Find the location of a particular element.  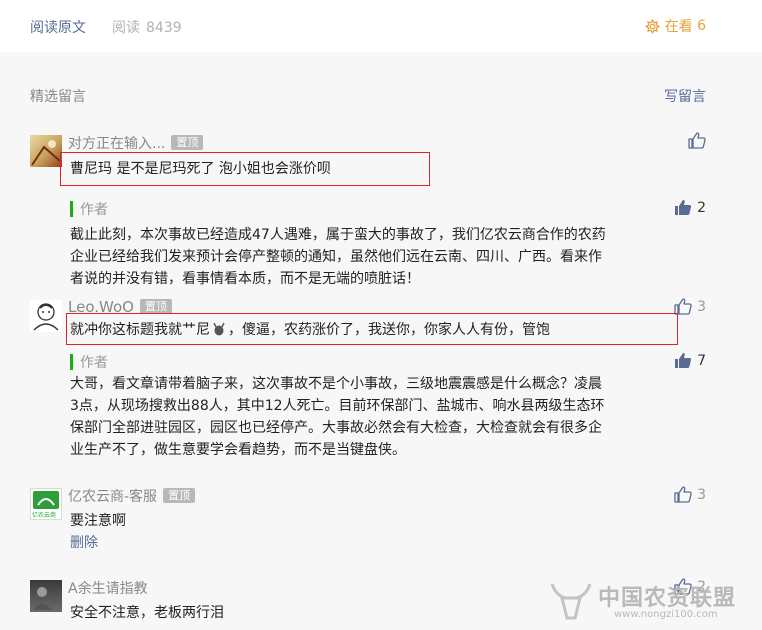

avatar: 亿农云商 is located at coordinates (46, 504).